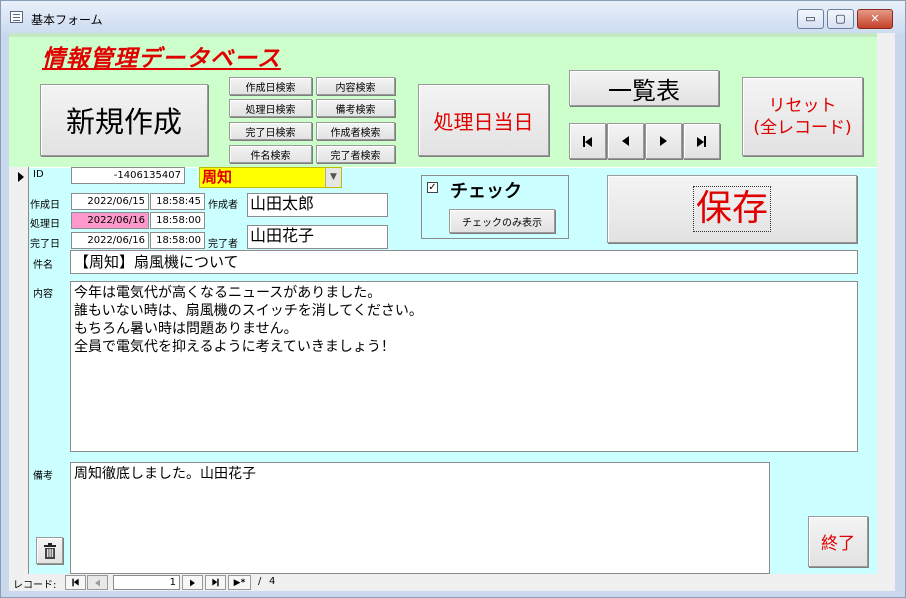 This screenshot has height=598, width=906. Describe the element at coordinates (270, 154) in the screenshot. I see `search-subject-button: 件名検索` at that location.